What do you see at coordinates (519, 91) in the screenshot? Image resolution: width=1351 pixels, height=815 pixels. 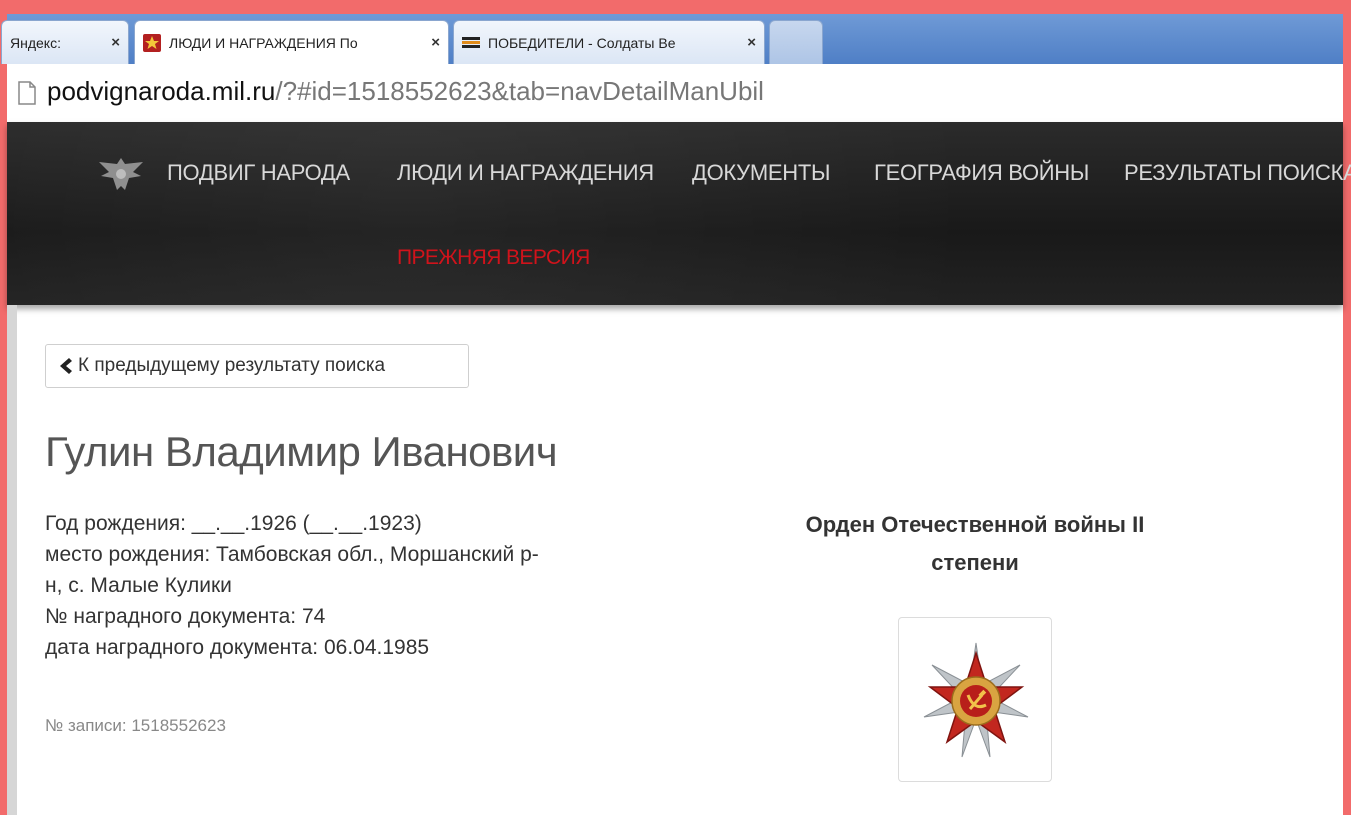 I see `url-path: /?#id=1518552623&tab=navDetailManUbil` at bounding box center [519, 91].